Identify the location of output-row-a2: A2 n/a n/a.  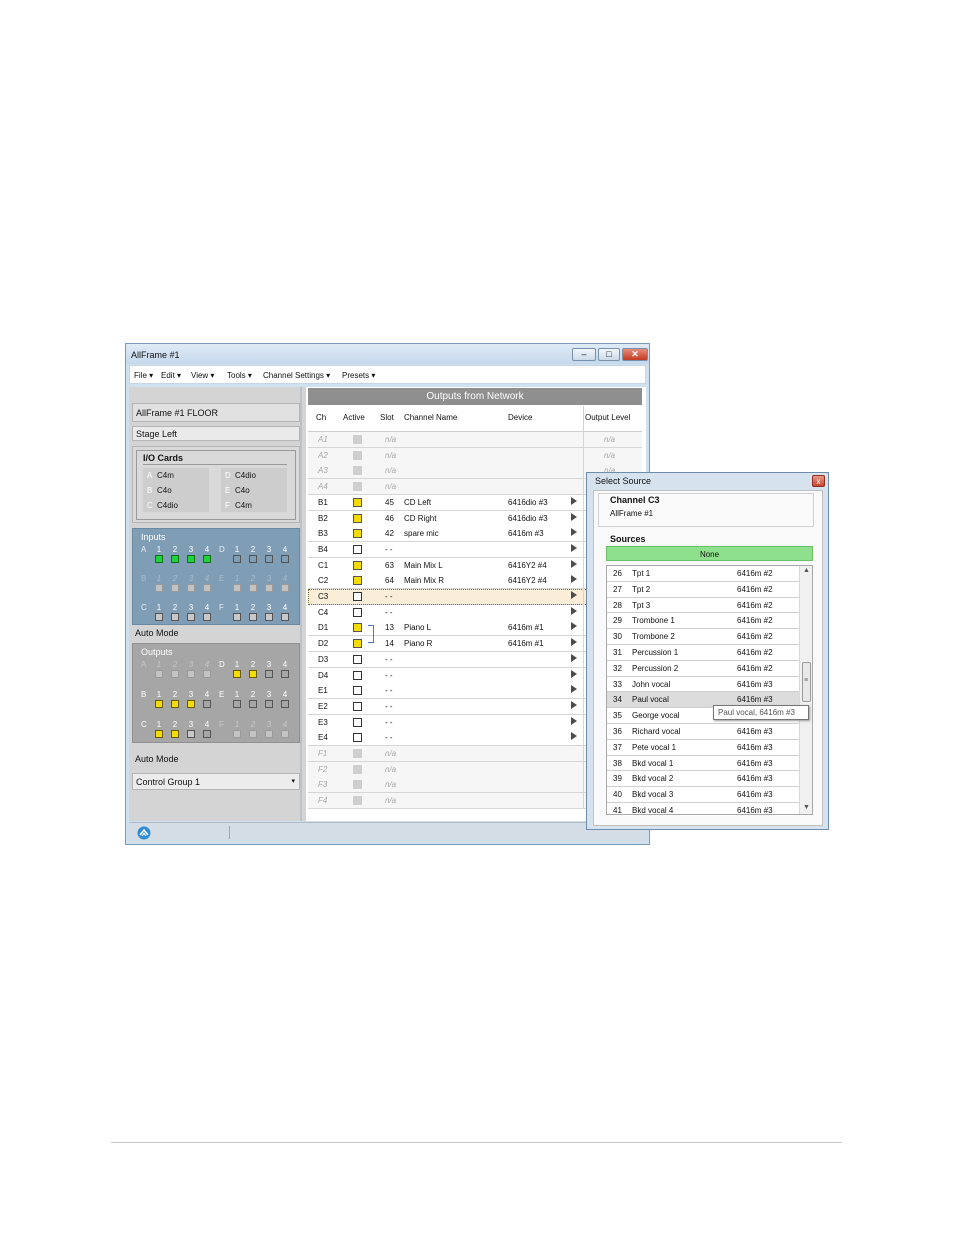
(475, 455).